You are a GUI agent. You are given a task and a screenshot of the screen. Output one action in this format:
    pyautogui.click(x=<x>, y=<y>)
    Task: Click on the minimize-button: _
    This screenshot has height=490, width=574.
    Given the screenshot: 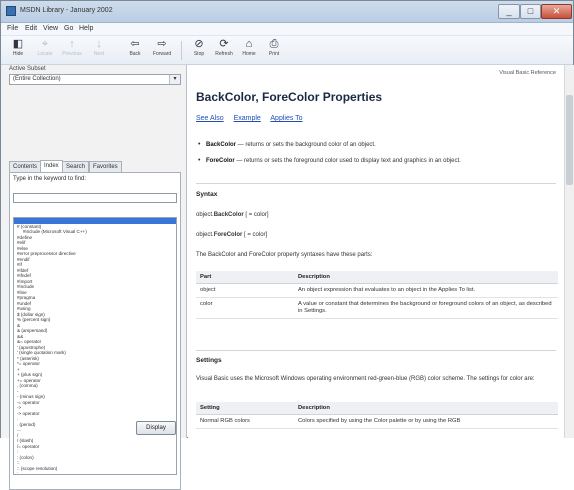 What is the action you would take?
    pyautogui.click(x=509, y=11)
    